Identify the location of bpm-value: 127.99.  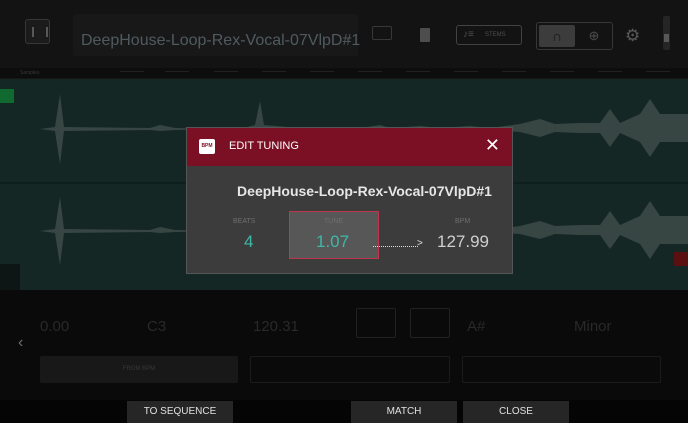
(463, 241).